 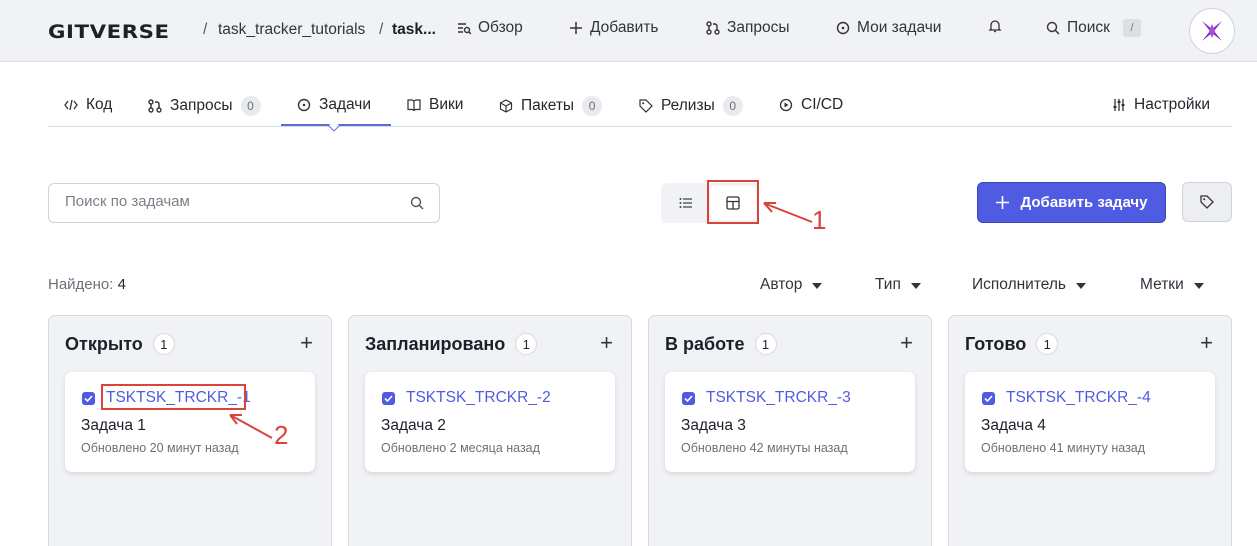 I want to click on task-id-link: TSKTSK_TRCKR_-2, so click(x=478, y=398).